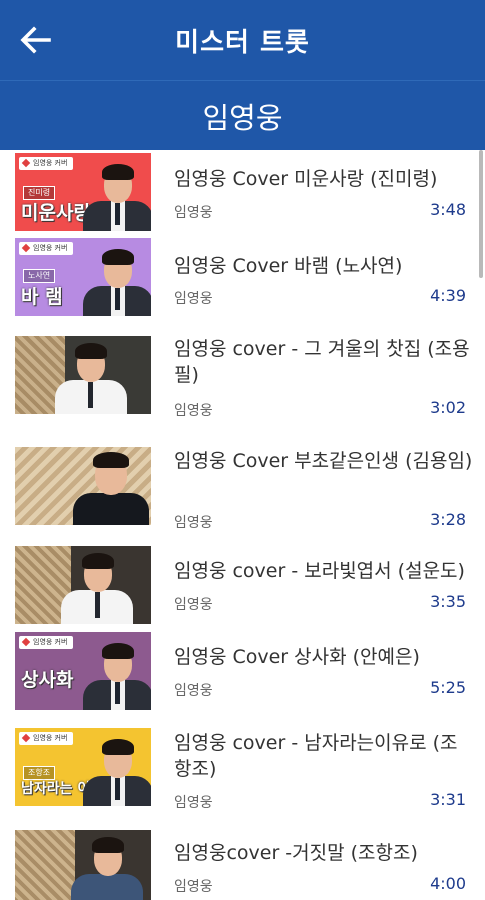 The width and height of the screenshot is (485, 900). Describe the element at coordinates (448, 295) in the screenshot. I see `video-duration: 4:39` at that location.